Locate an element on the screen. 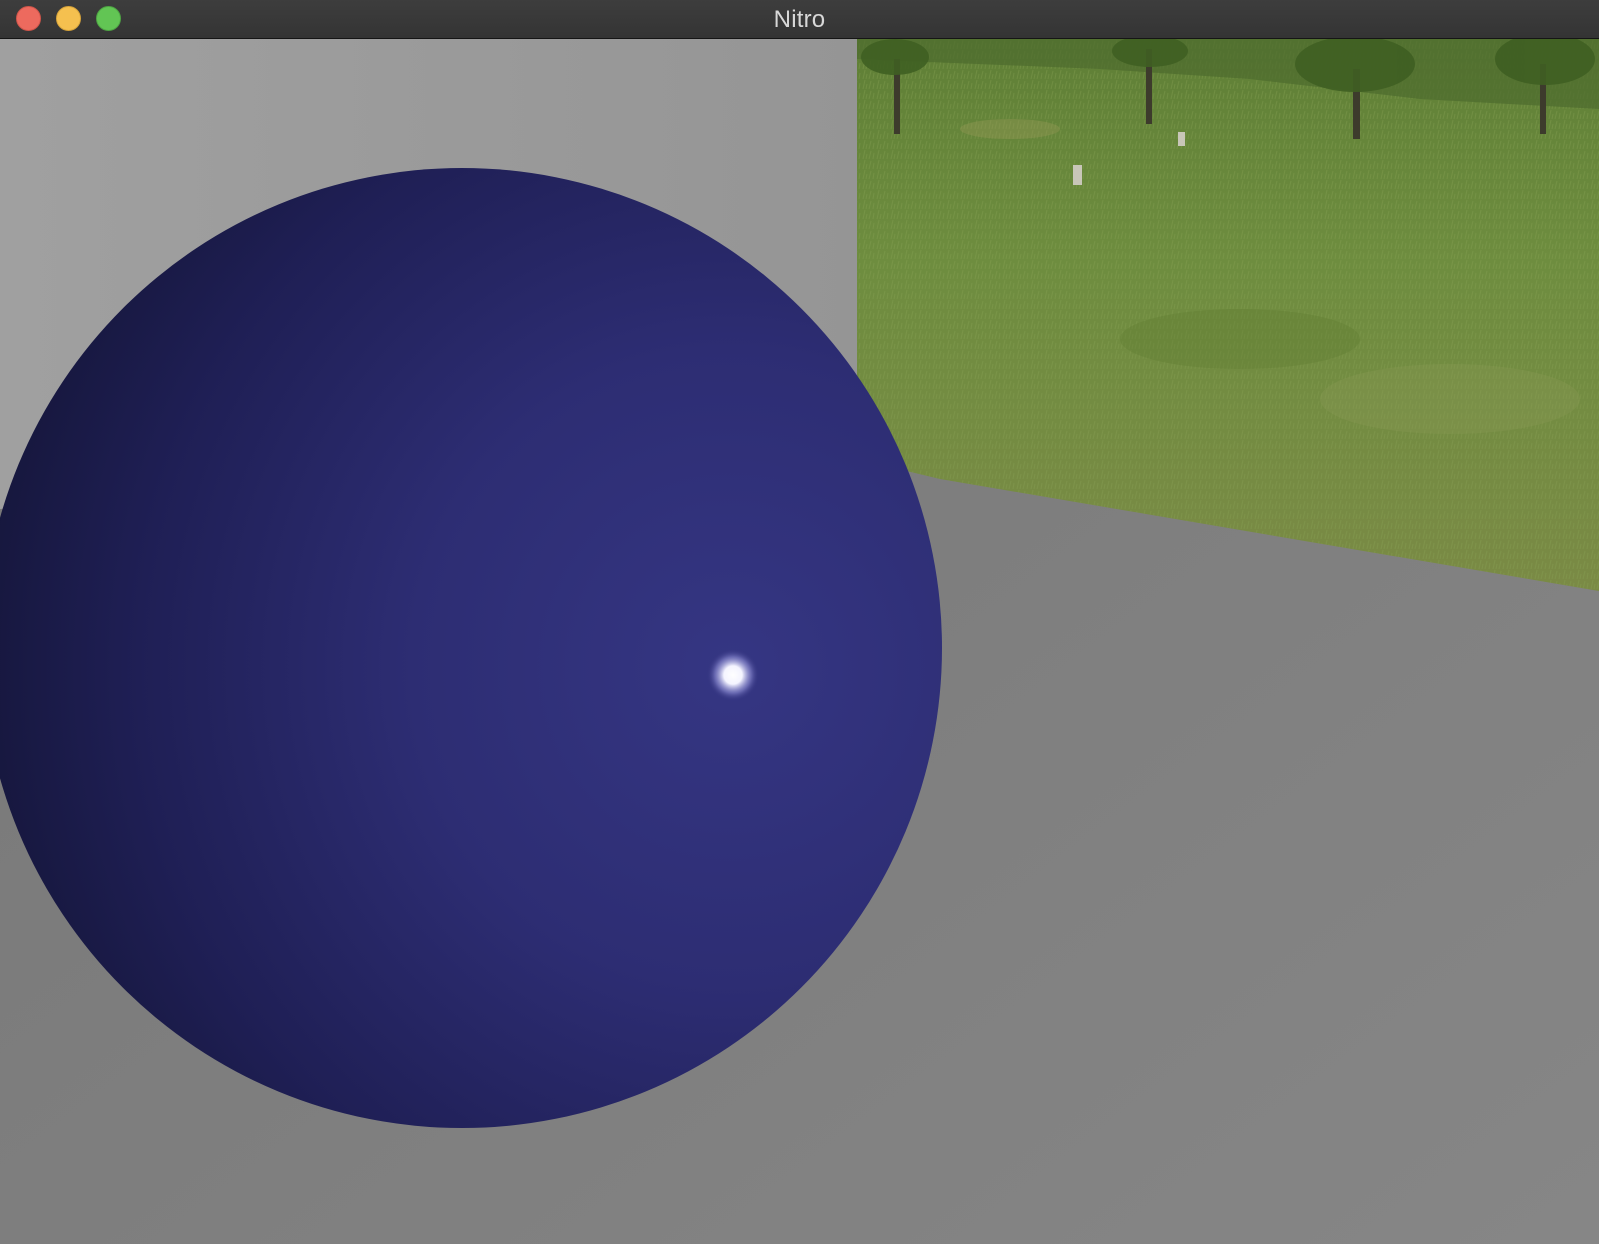 Image resolution: width=1599 pixels, height=1244 pixels. title-bar: Nitro is located at coordinates (799, 19).